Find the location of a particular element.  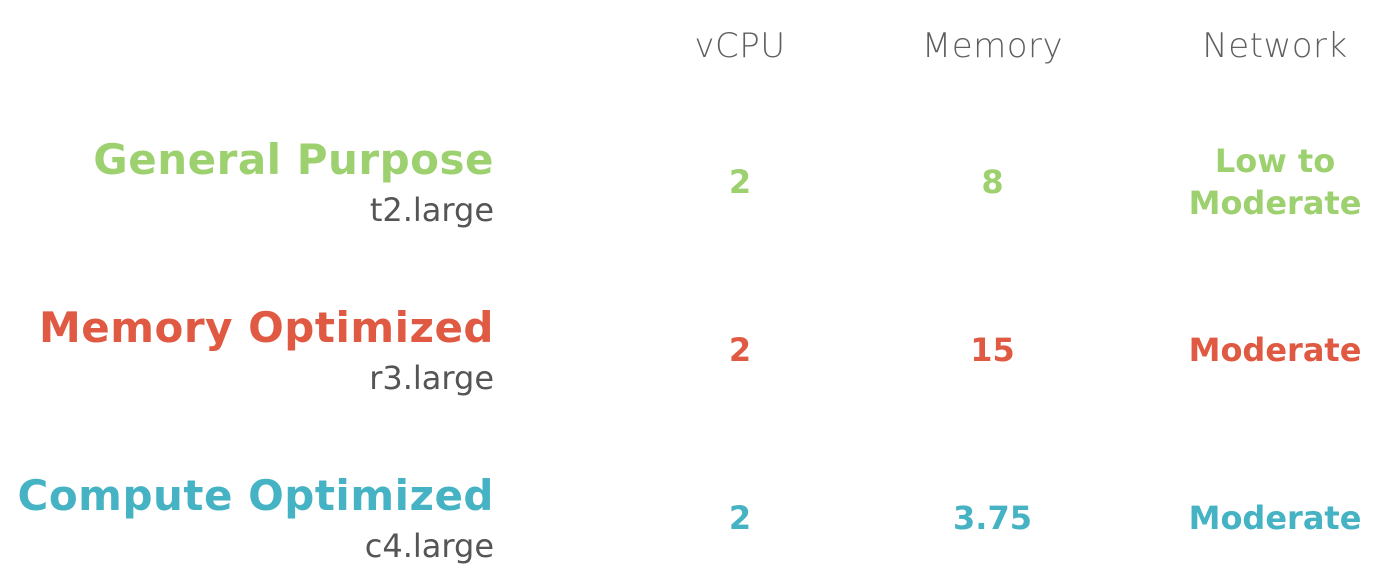

row-title: General Purpose is located at coordinates (293, 159).